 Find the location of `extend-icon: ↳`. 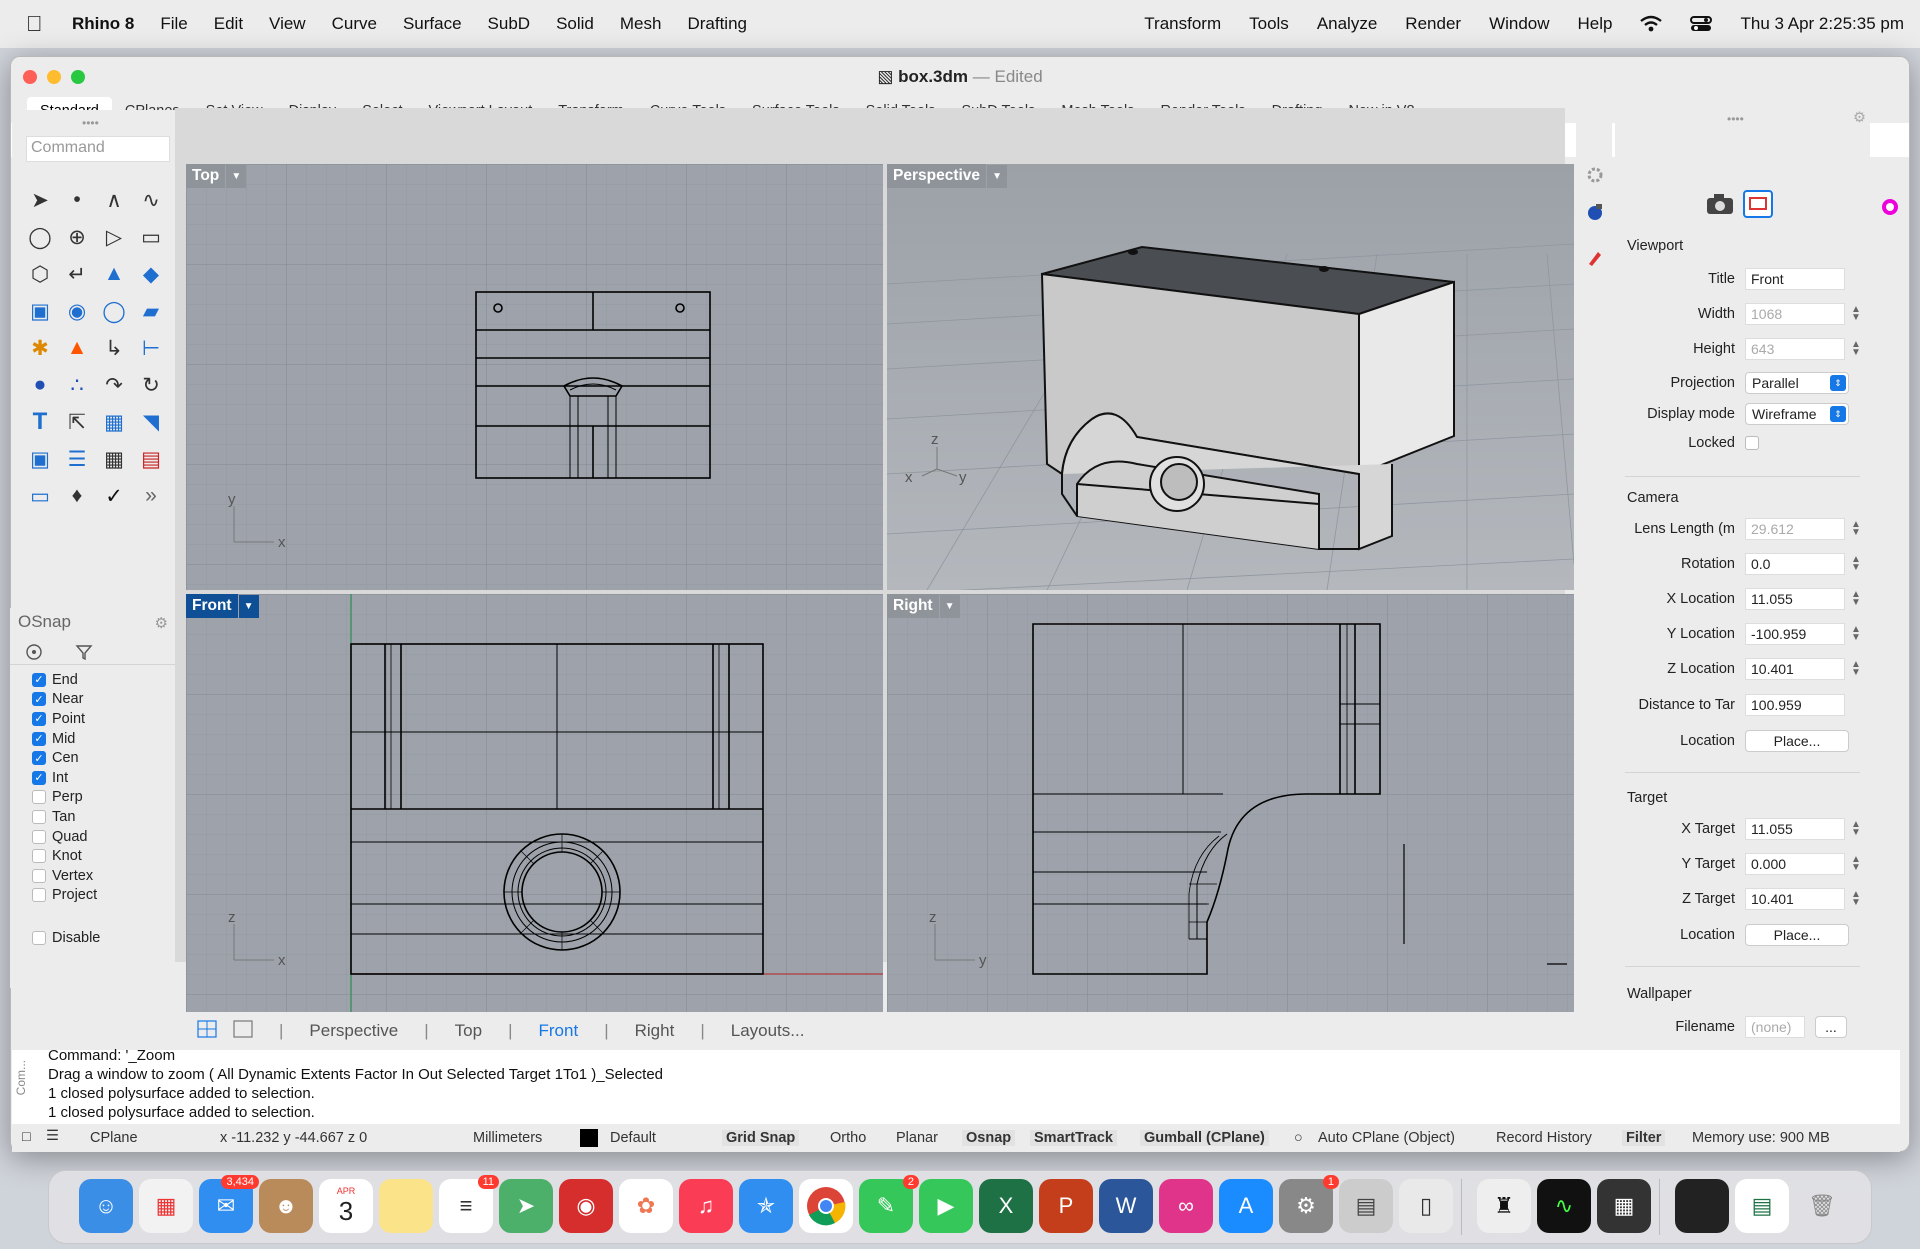

extend-icon: ↳ is located at coordinates (114, 348).